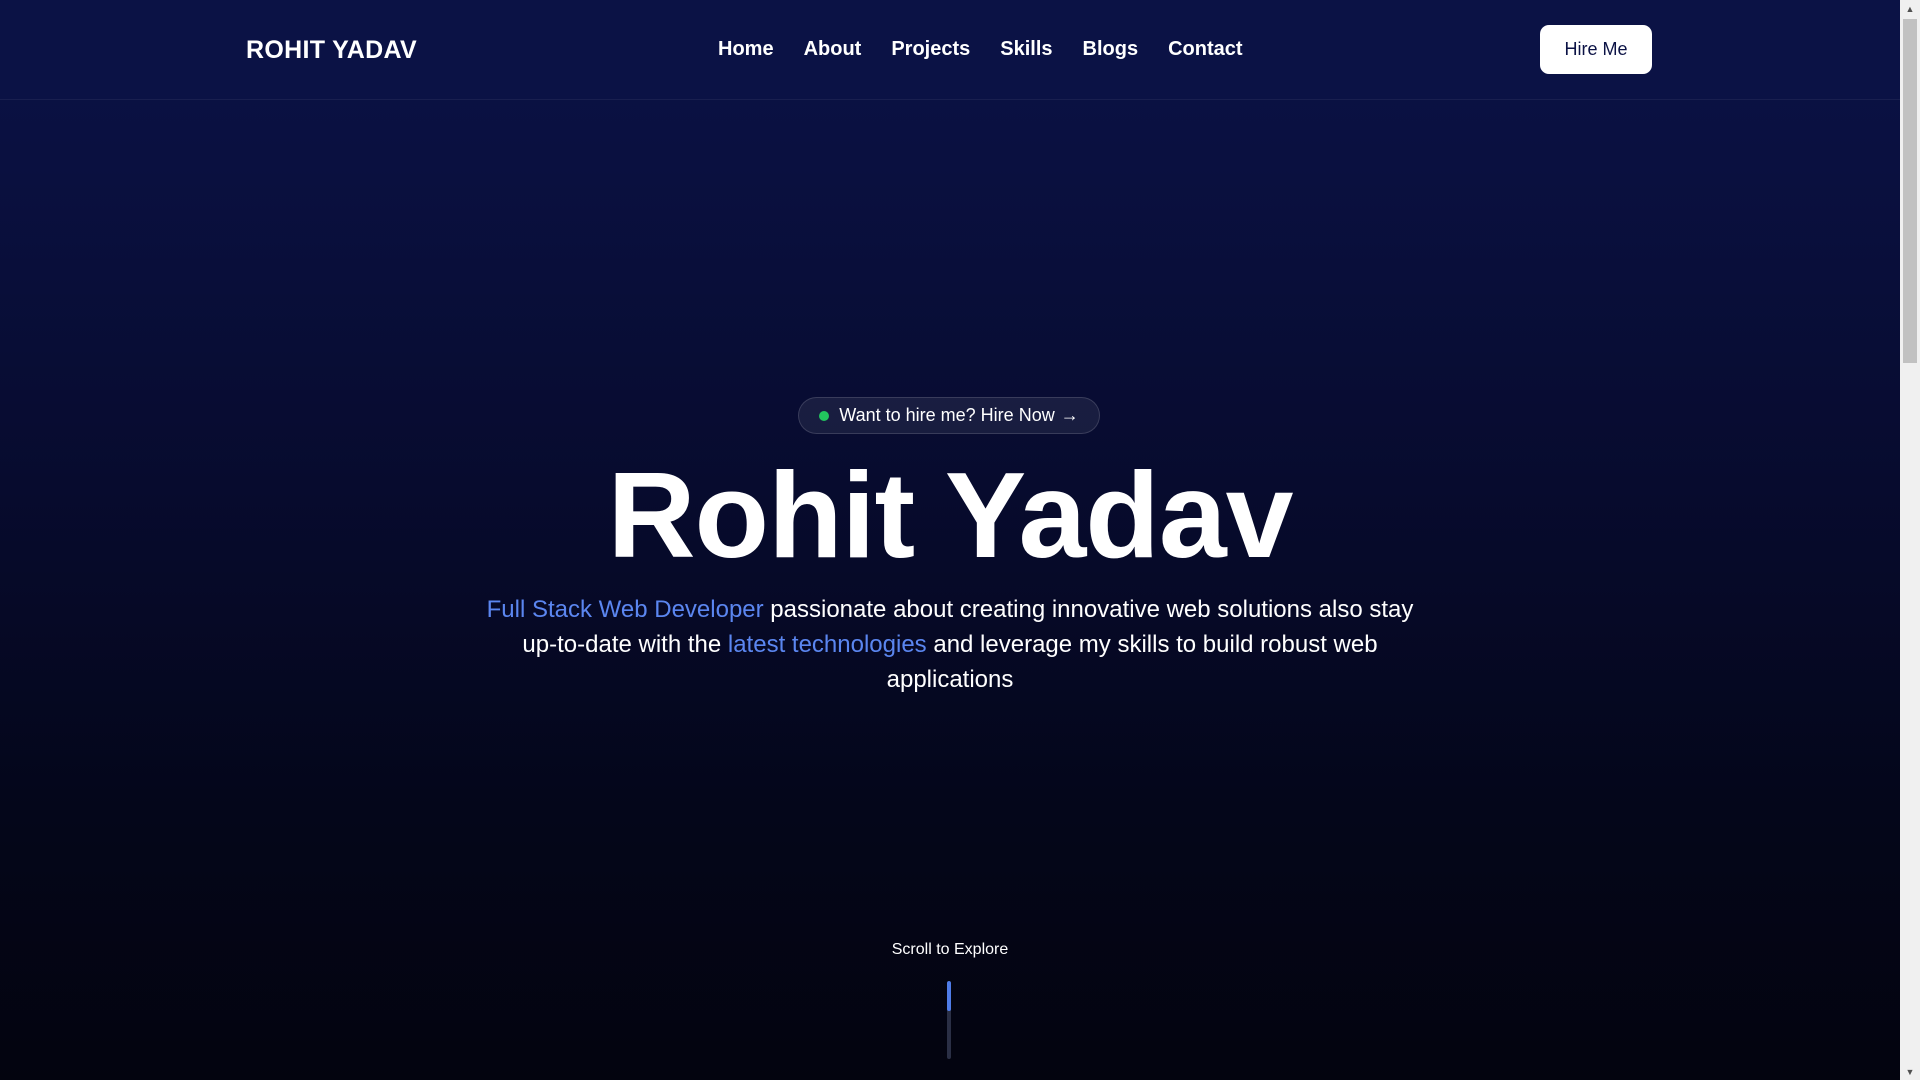 This screenshot has height=1080, width=1920. What do you see at coordinates (1910, 191) in the screenshot?
I see `scrollbar-thumb` at bounding box center [1910, 191].